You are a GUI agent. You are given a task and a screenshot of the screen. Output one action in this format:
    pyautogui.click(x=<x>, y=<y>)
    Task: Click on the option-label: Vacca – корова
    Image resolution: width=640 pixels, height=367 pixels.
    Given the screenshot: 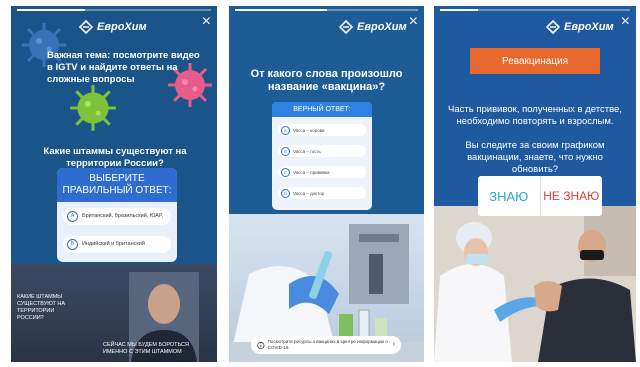 What is the action you would take?
    pyautogui.click(x=309, y=130)
    